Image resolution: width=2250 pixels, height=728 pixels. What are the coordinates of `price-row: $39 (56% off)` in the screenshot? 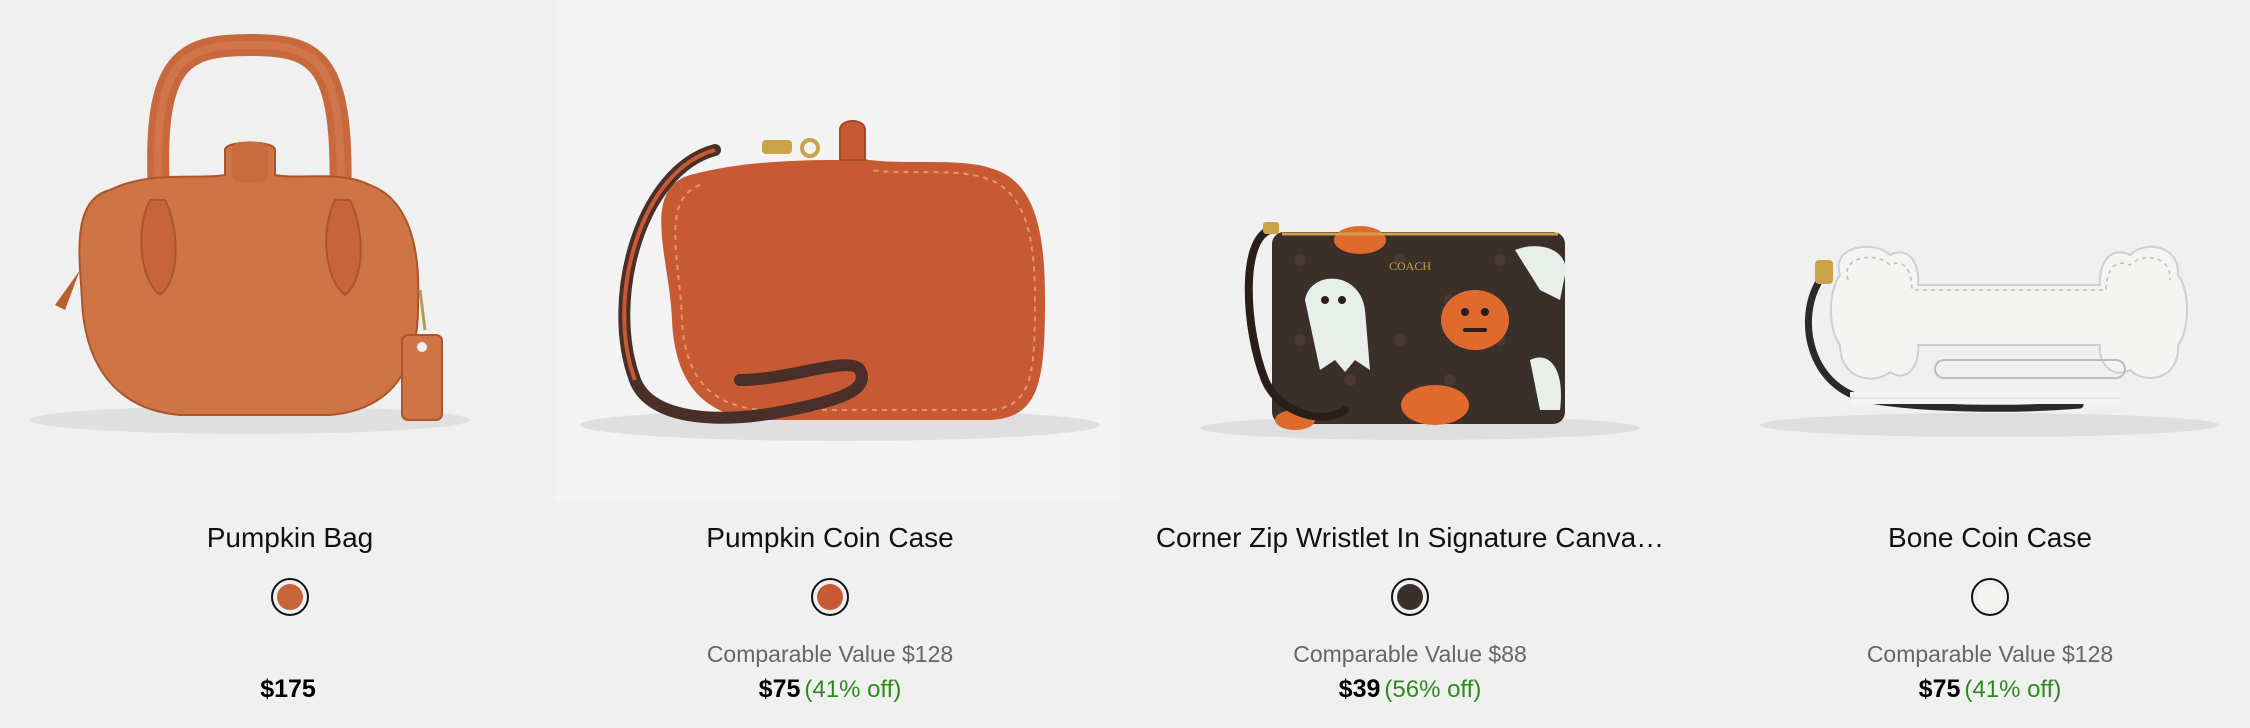 It's located at (1410, 689).